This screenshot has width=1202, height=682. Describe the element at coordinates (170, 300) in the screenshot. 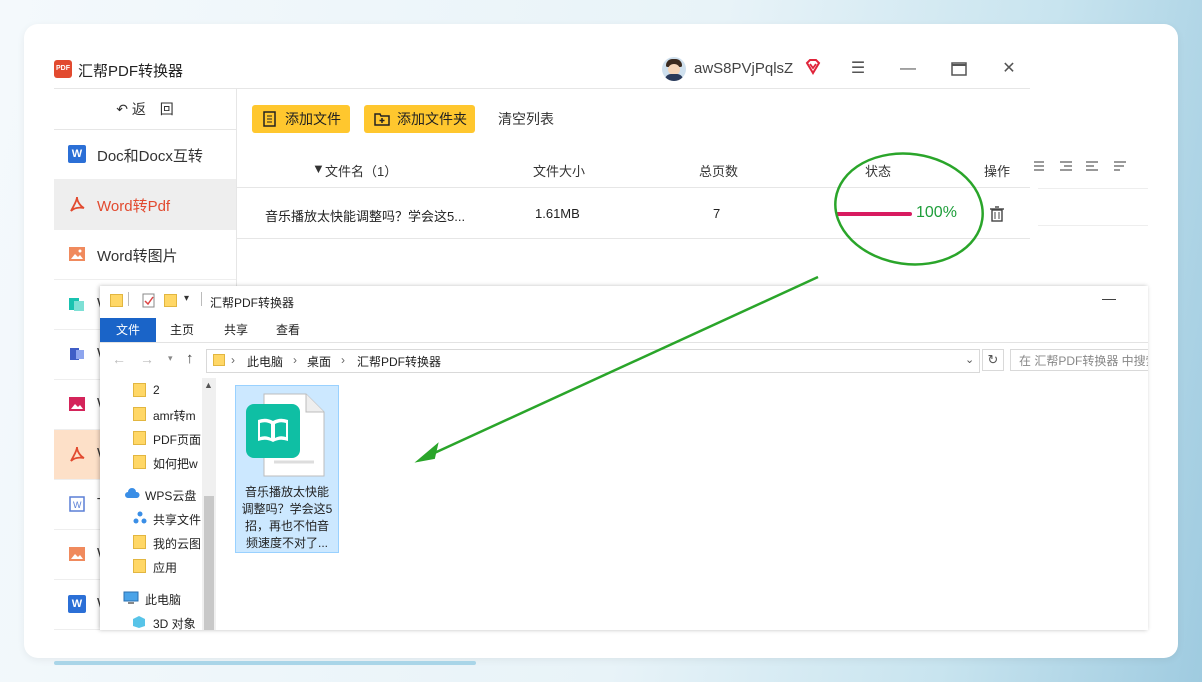

I see `new-folder-icon` at that location.